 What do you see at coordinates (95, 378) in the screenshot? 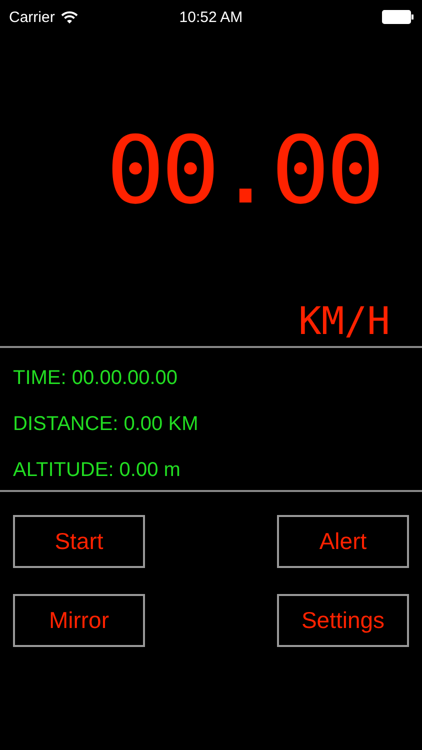
I see `reading-text: TIME: 00.00.00.00` at bounding box center [95, 378].